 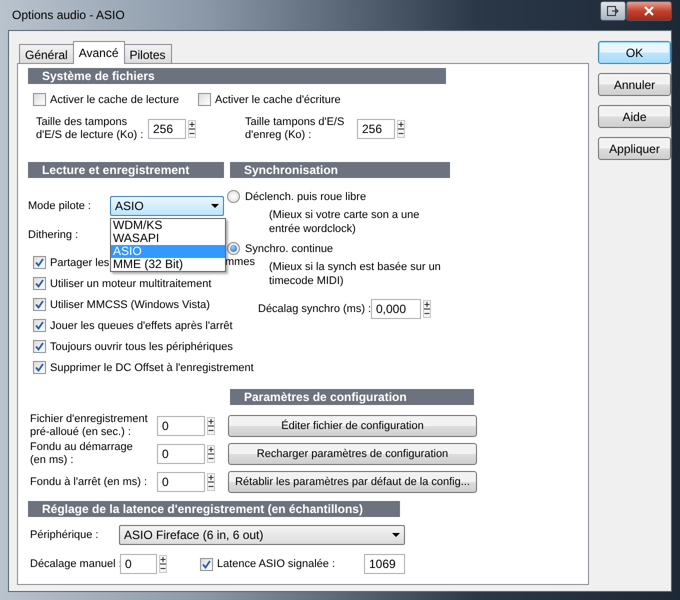 What do you see at coordinates (80, 262) in the screenshot?
I see `checkbox-label: Partager les` at bounding box center [80, 262].